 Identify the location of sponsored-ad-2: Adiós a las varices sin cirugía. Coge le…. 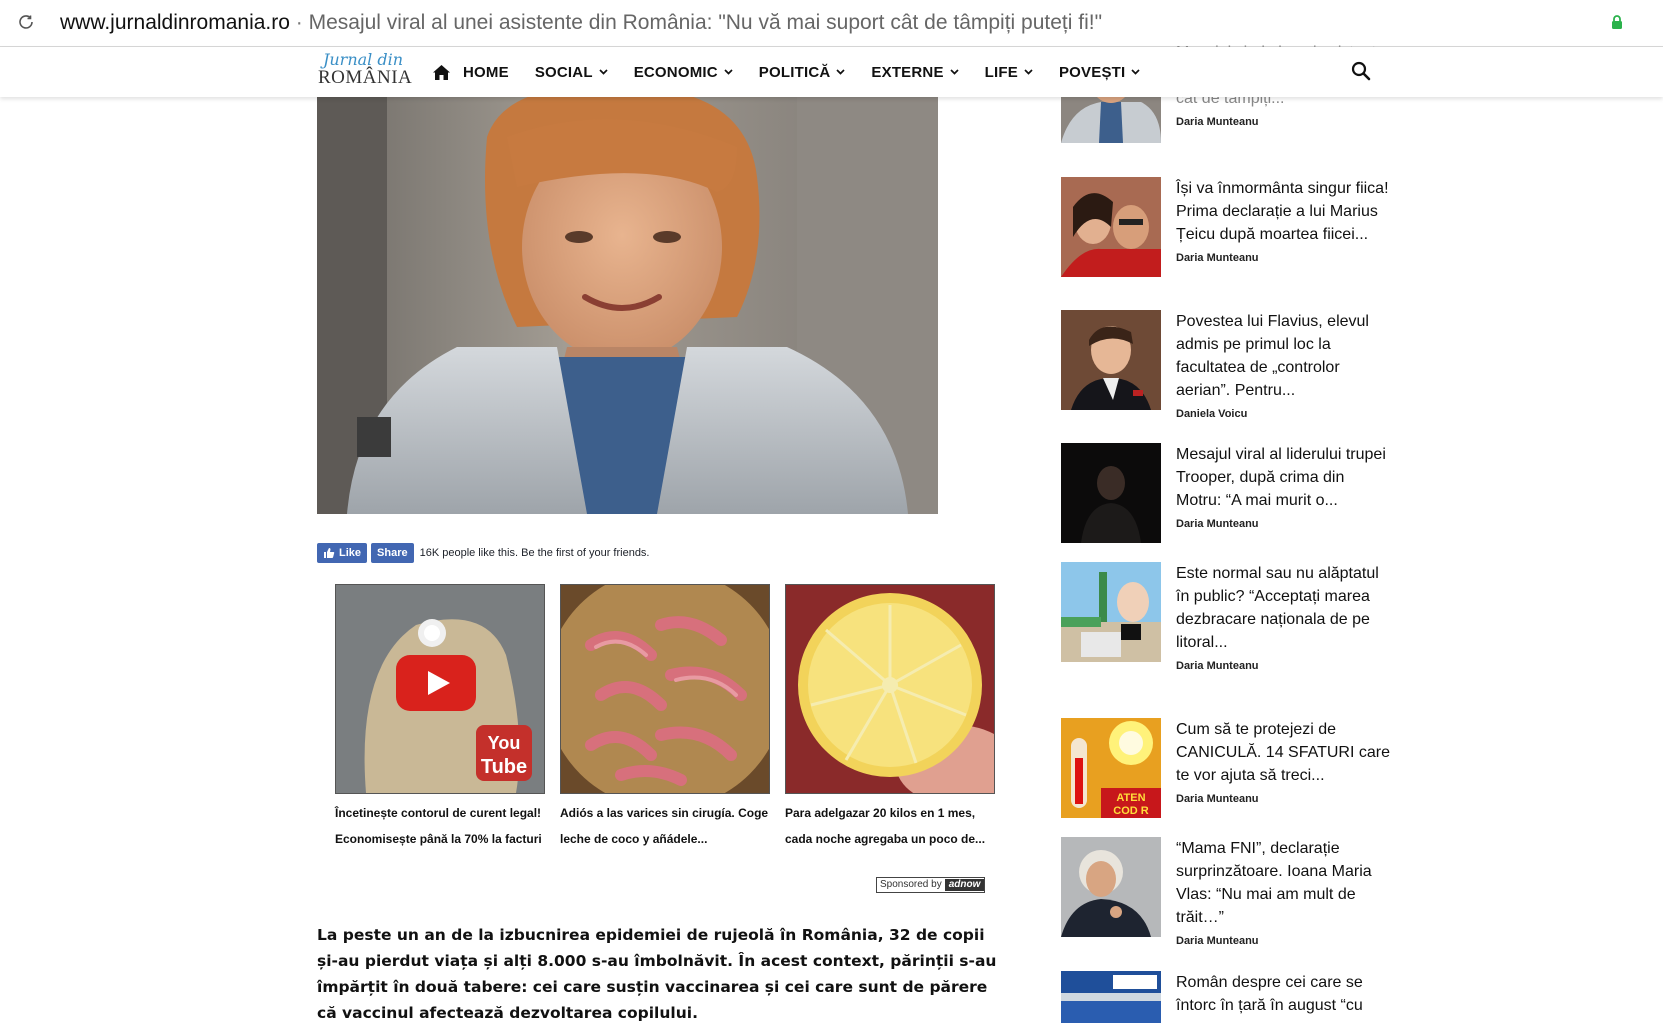
(665, 718).